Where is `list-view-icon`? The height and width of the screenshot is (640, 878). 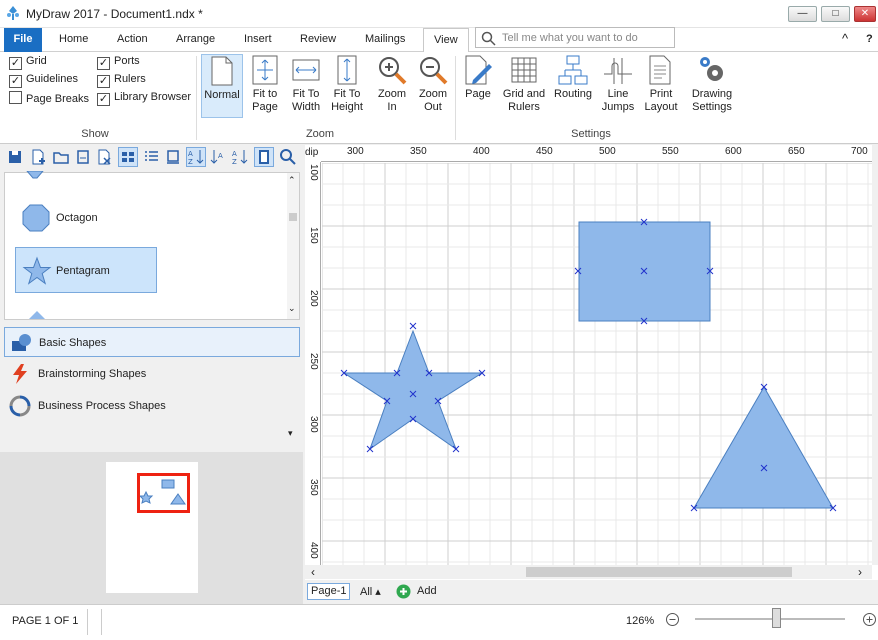 list-view-icon is located at coordinates (151, 157).